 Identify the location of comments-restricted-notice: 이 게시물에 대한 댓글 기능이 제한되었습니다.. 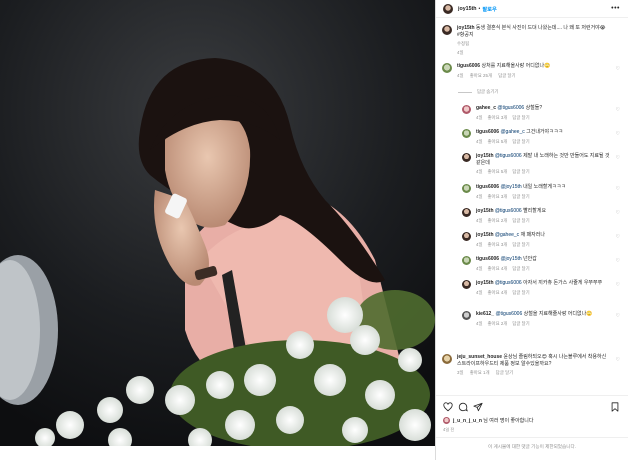
(532, 446).